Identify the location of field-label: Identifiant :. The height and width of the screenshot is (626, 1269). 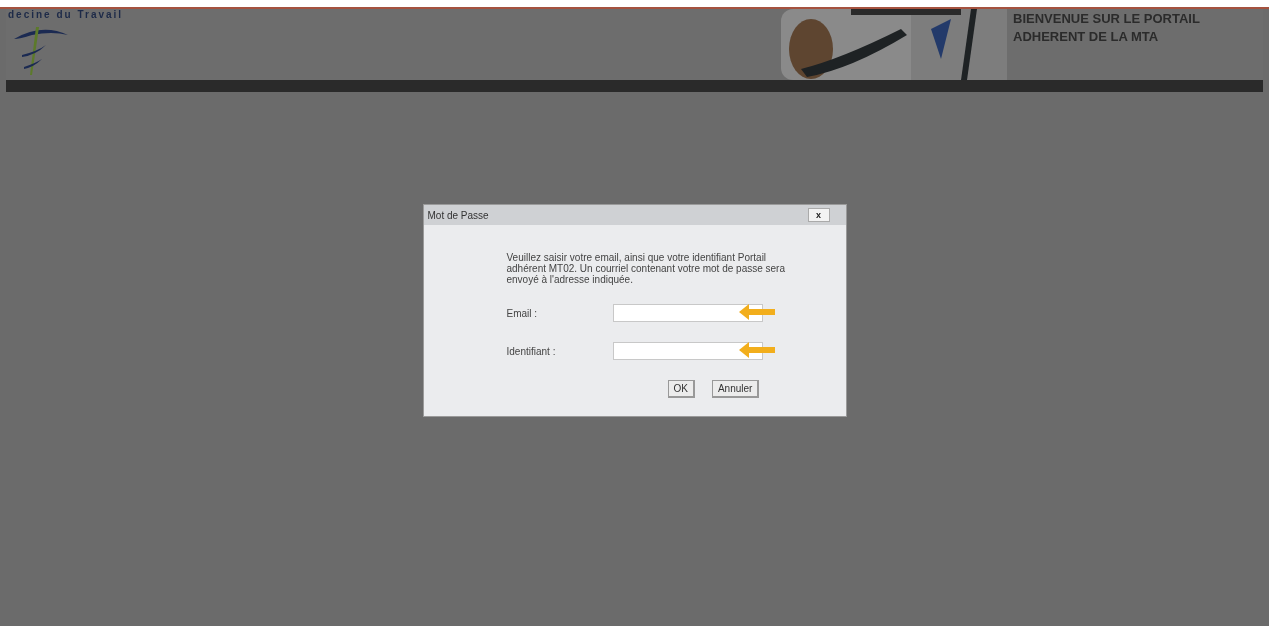
(531, 351).